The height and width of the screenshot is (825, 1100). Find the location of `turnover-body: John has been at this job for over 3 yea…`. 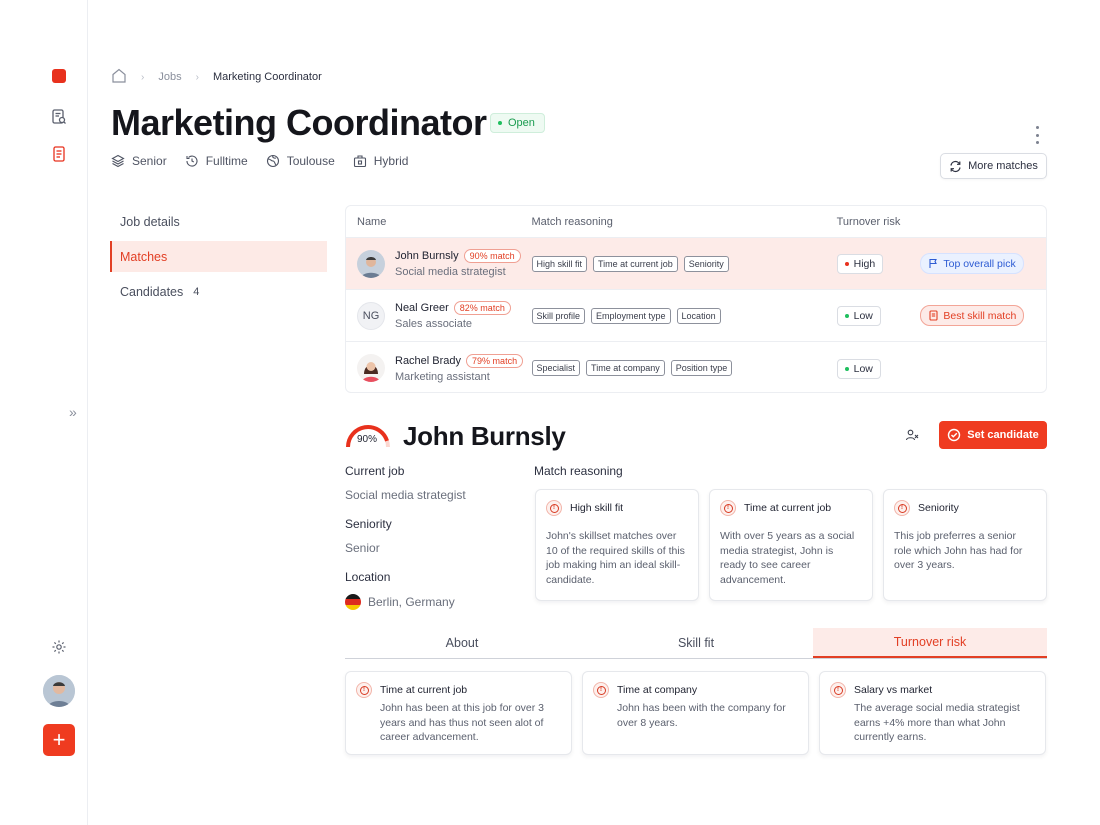

turnover-body: John has been at this job for over 3 yea… is located at coordinates (462, 722).